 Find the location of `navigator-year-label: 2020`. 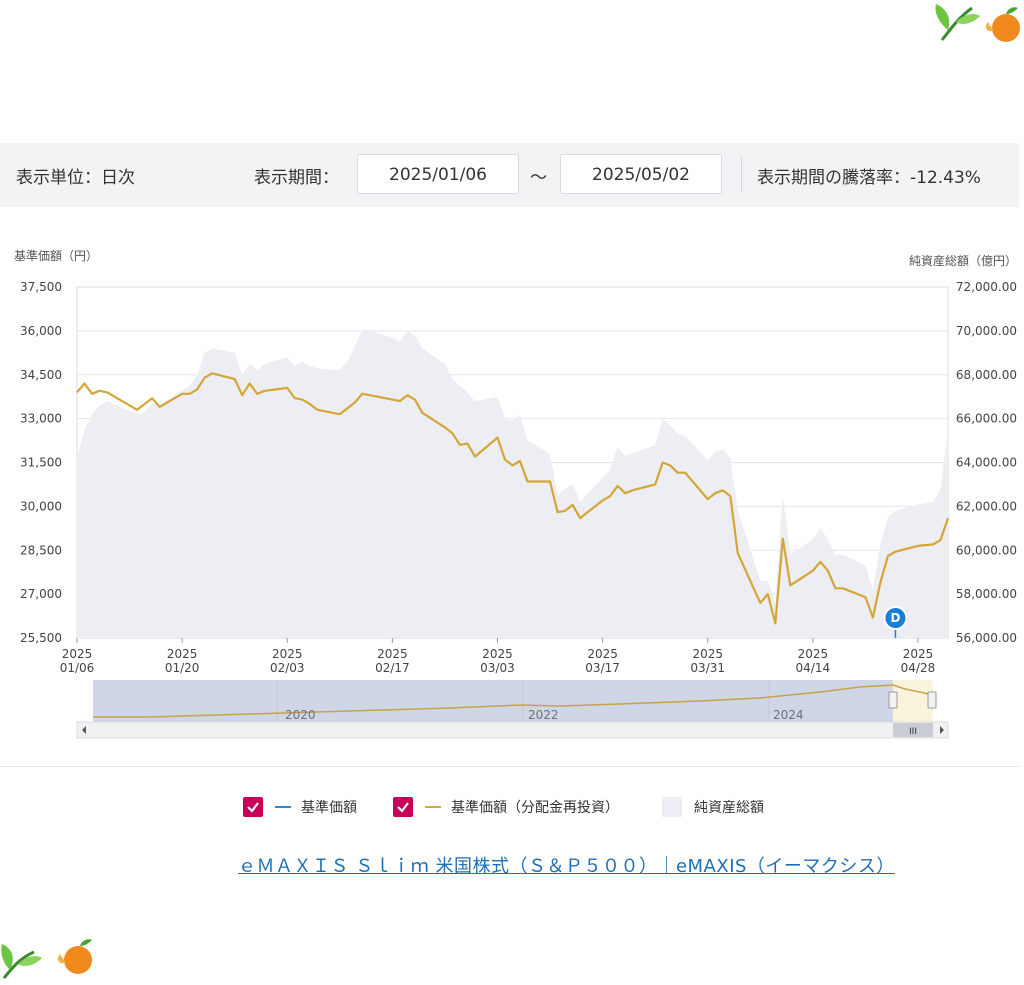

navigator-year-label: 2020 is located at coordinates (300, 715).